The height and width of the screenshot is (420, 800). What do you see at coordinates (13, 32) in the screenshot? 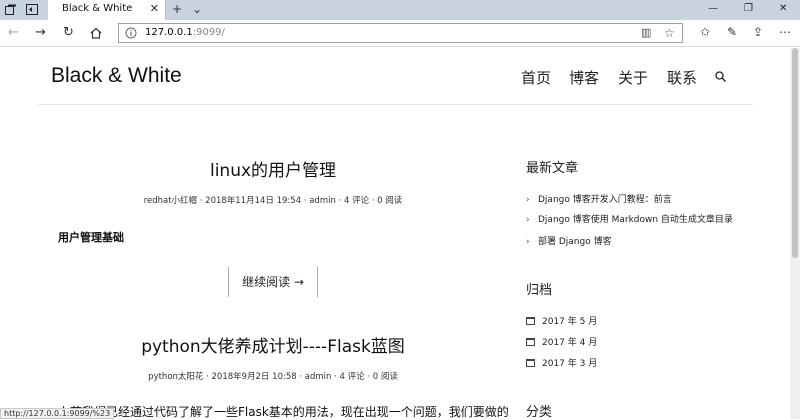
I see `back-icon: ←` at bounding box center [13, 32].